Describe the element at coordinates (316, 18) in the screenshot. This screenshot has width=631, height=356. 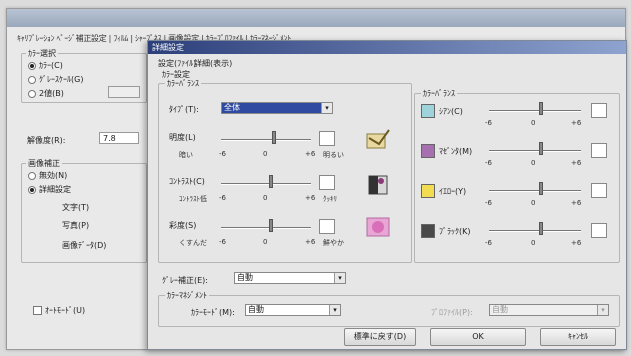
I see `window-titlebar` at that location.